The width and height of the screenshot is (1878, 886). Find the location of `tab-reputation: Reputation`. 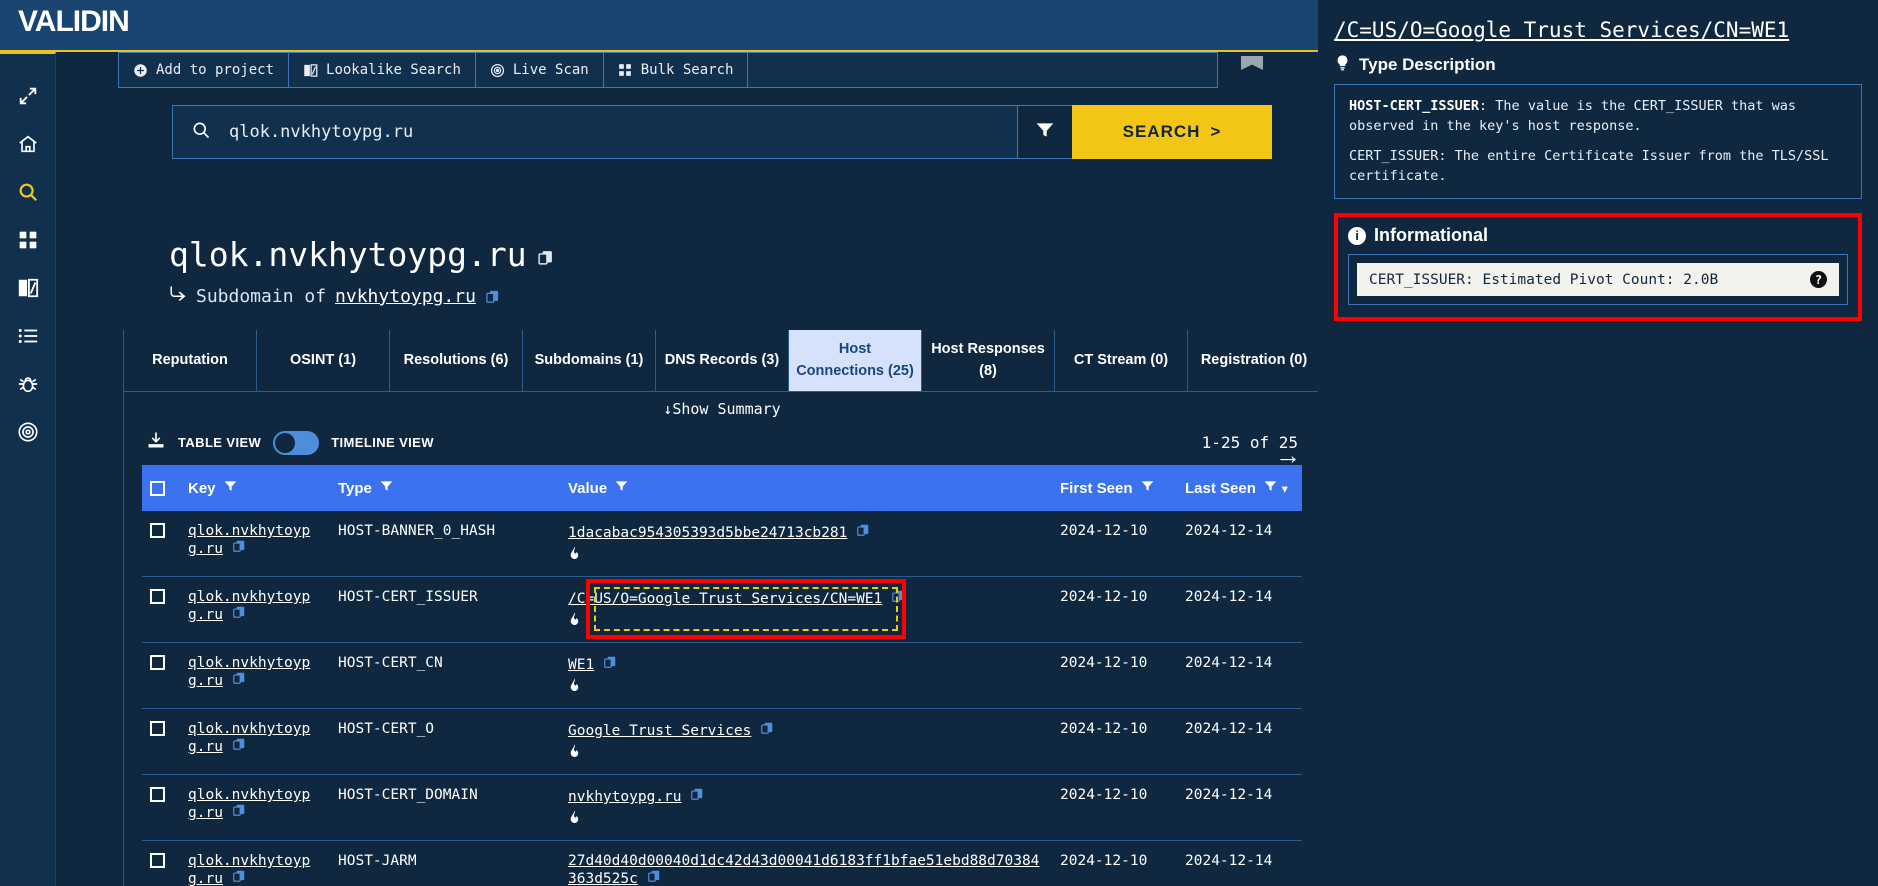

tab-reputation: Reputation is located at coordinates (190, 360).